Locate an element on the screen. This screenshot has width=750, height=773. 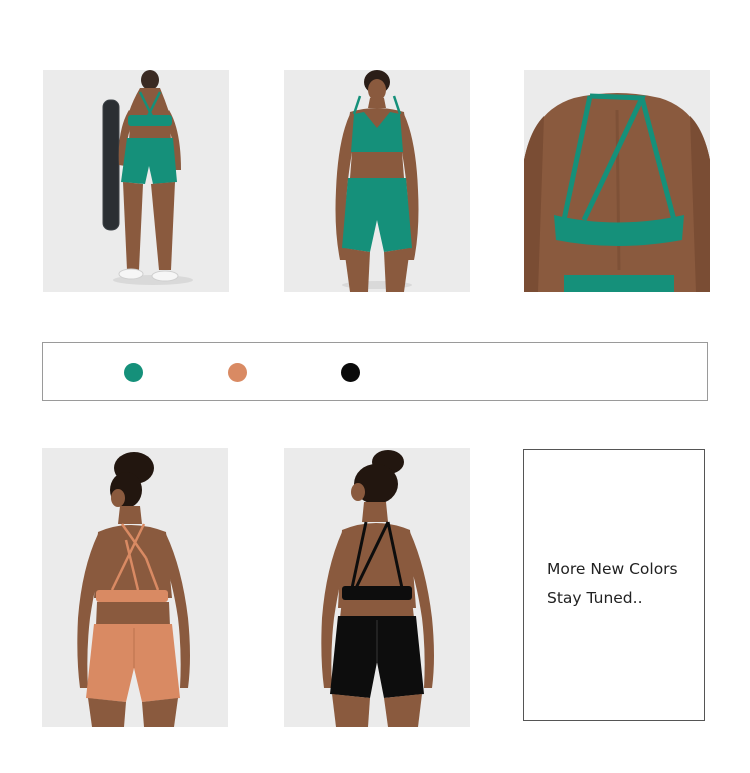
swatch-teal is located at coordinates (133, 372).